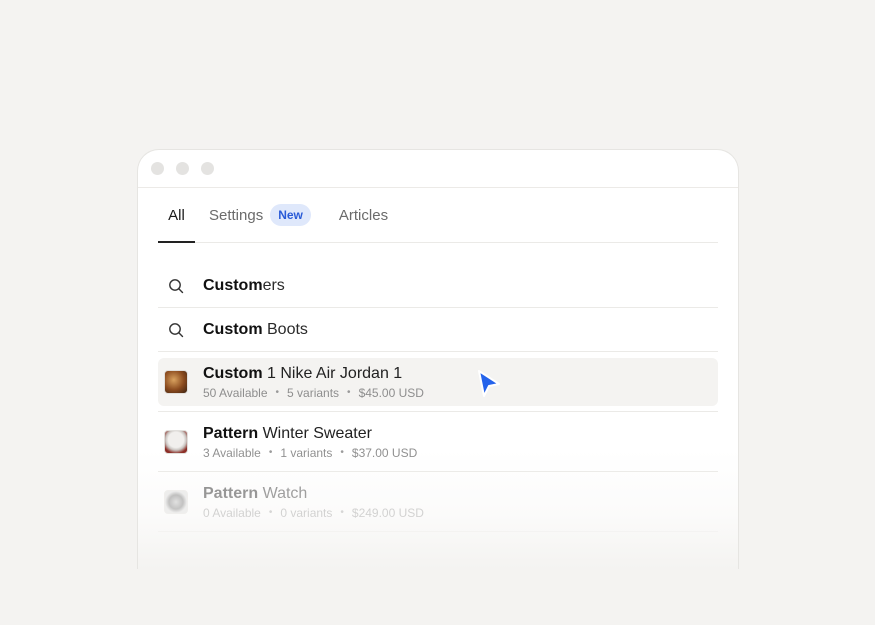  What do you see at coordinates (332, 373) in the screenshot?
I see `product-name-rest: 1 Nike Air Jordan 1` at bounding box center [332, 373].